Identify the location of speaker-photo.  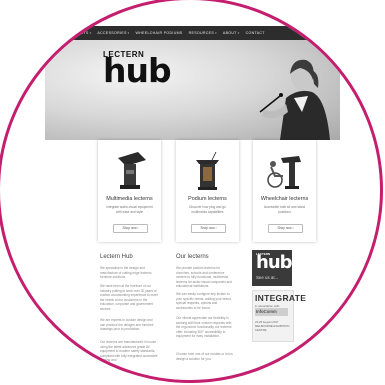
(294, 99).